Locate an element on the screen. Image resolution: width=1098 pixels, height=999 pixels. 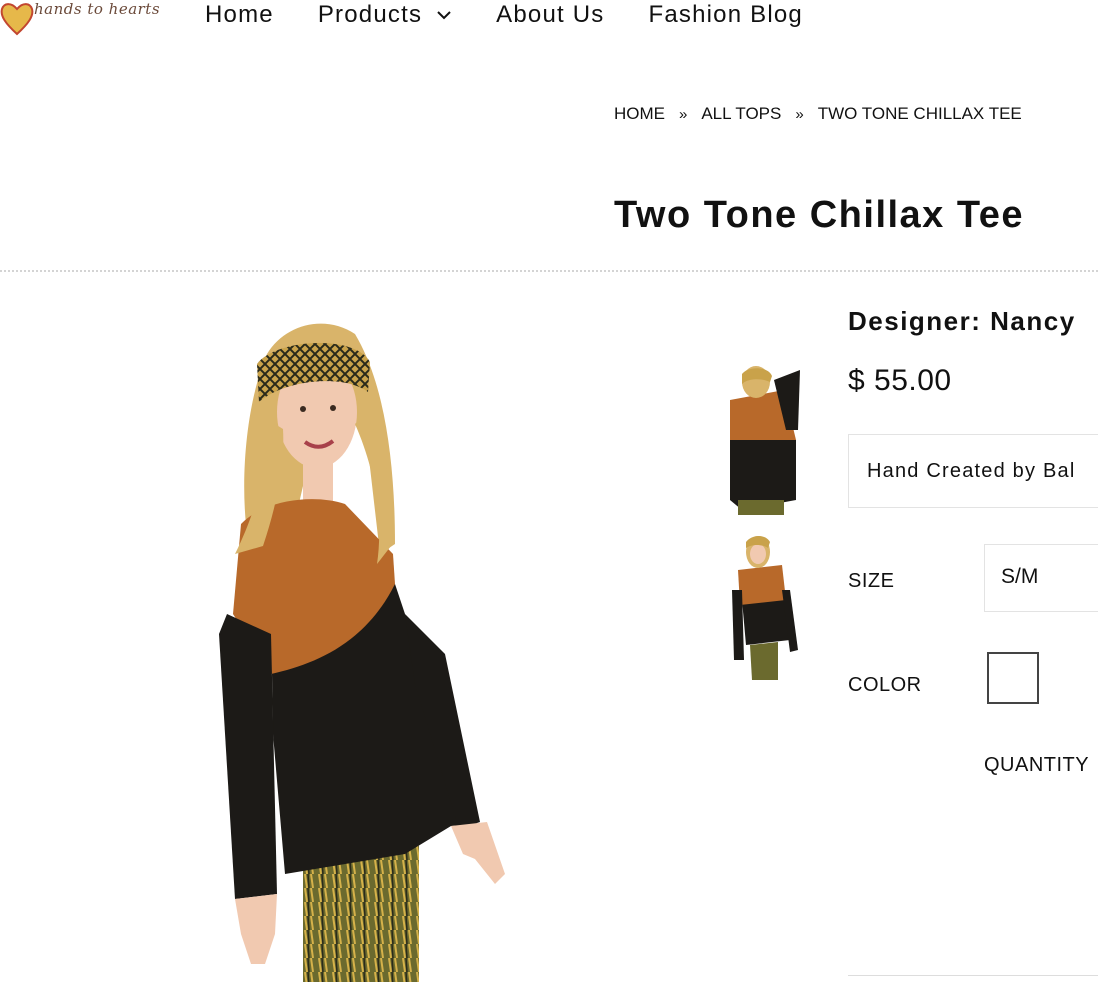
color-label: COLOR is located at coordinates (885, 685).